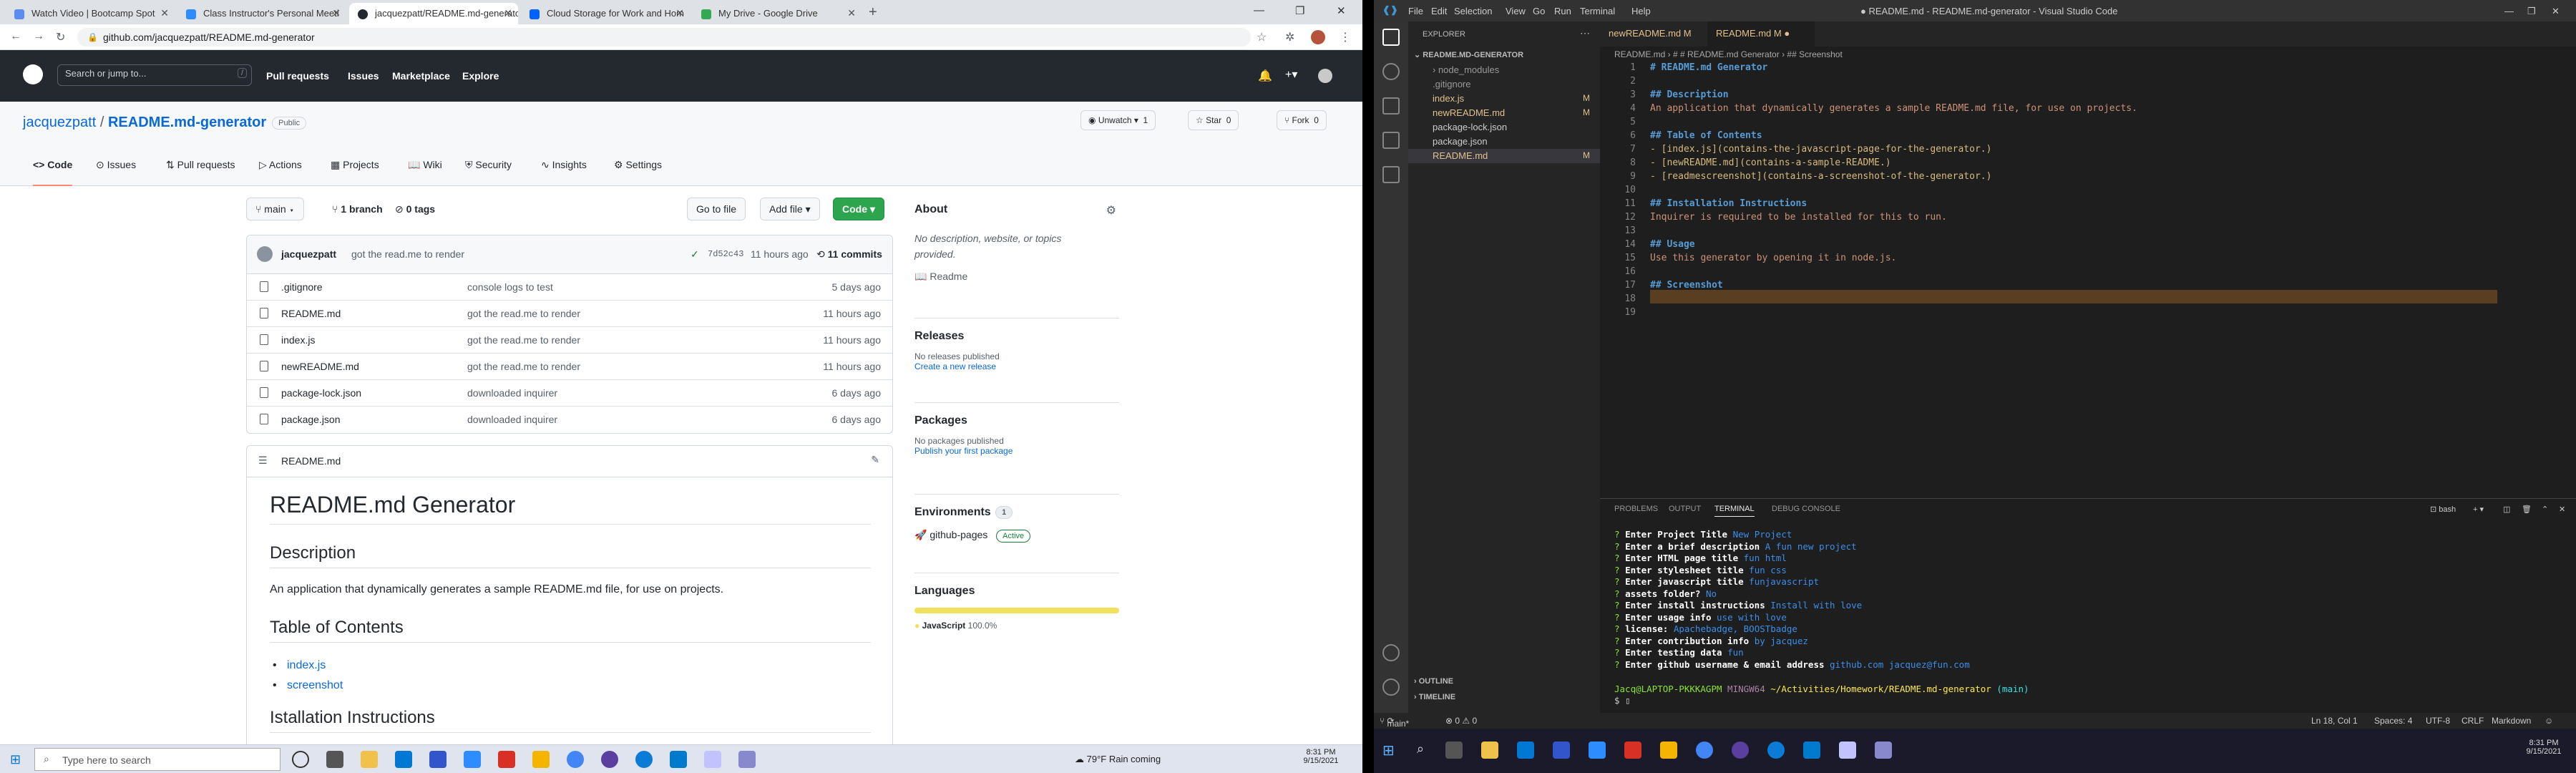  I want to click on code-line: ## Installation Instructions, so click(1728, 203).